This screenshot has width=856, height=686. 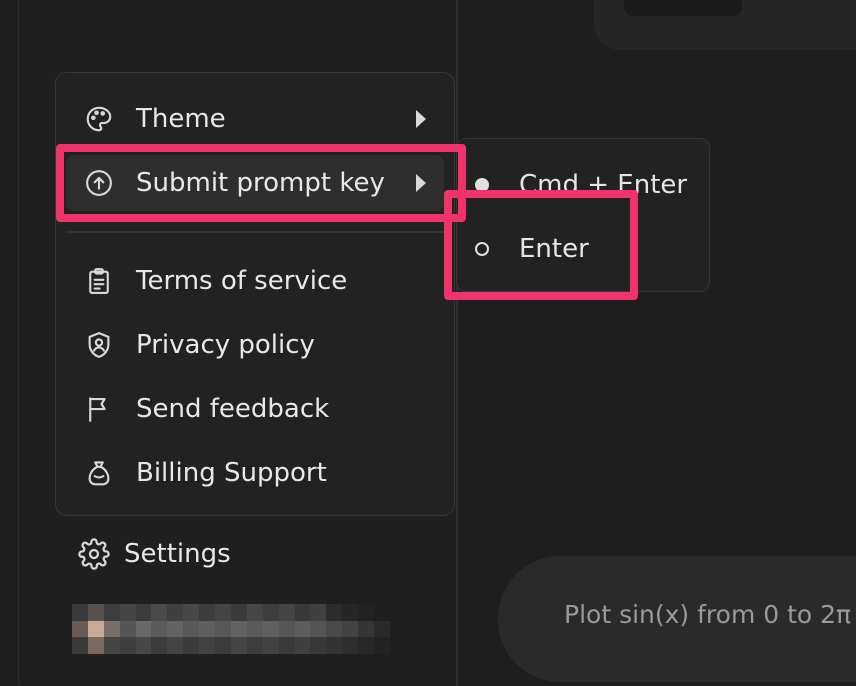 I want to click on menu-item-label: Privacy policy, so click(x=225, y=345).